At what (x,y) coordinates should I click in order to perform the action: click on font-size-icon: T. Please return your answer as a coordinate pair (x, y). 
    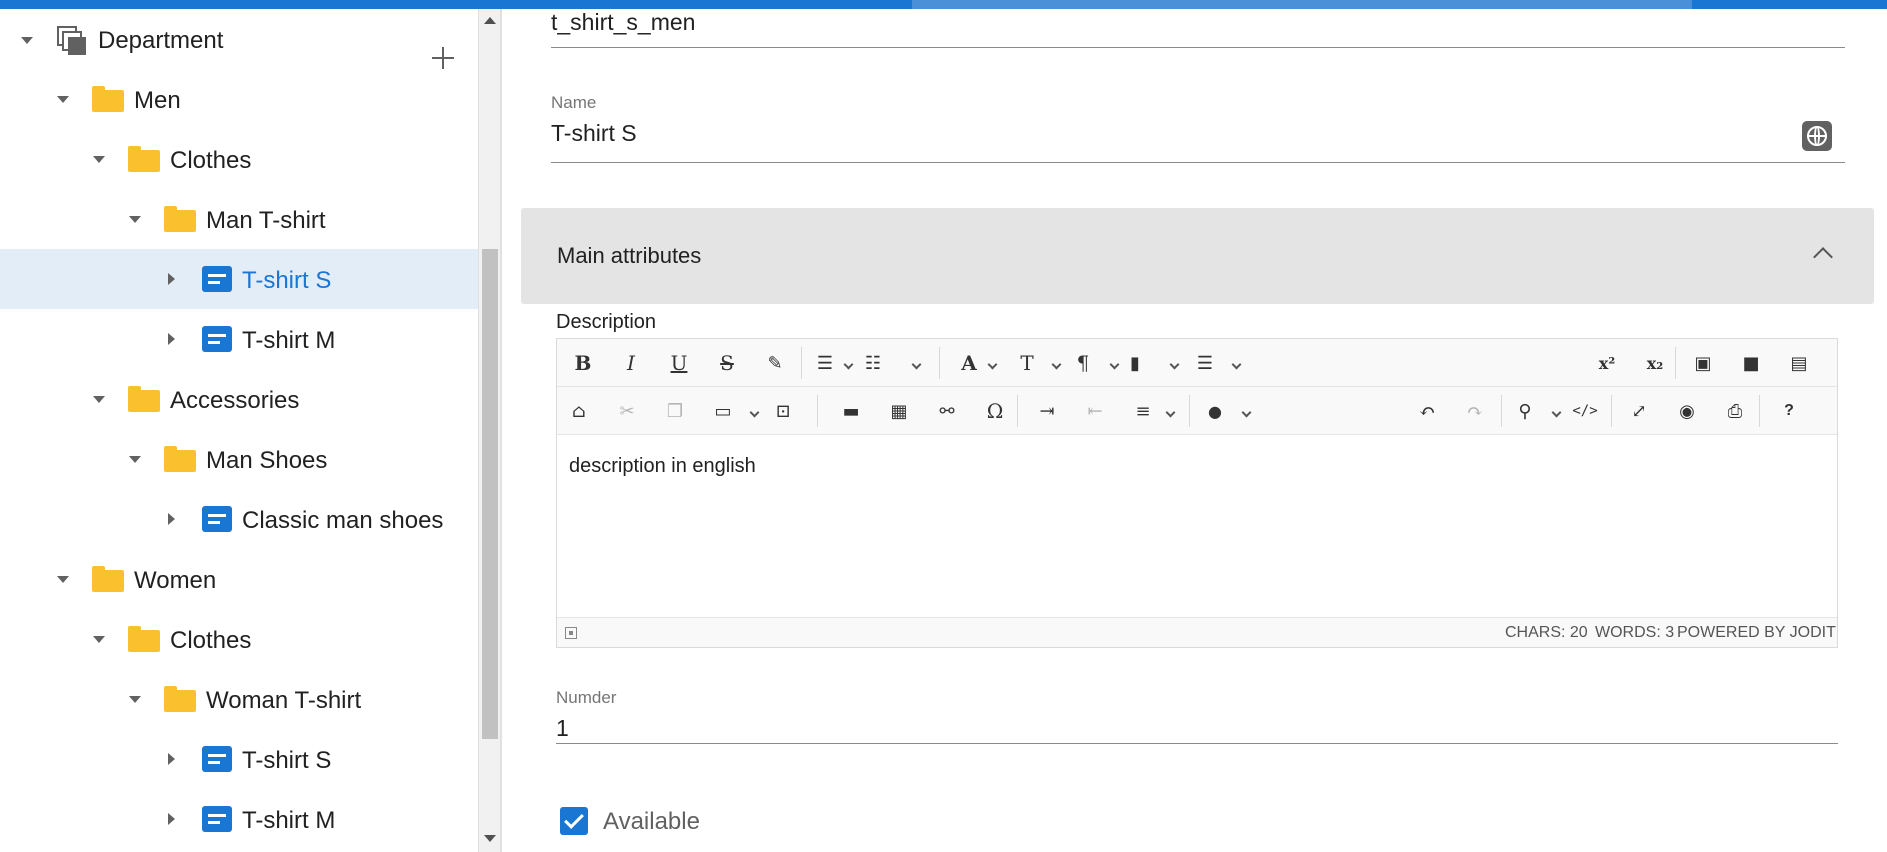
    Looking at the image, I should click on (1027, 363).